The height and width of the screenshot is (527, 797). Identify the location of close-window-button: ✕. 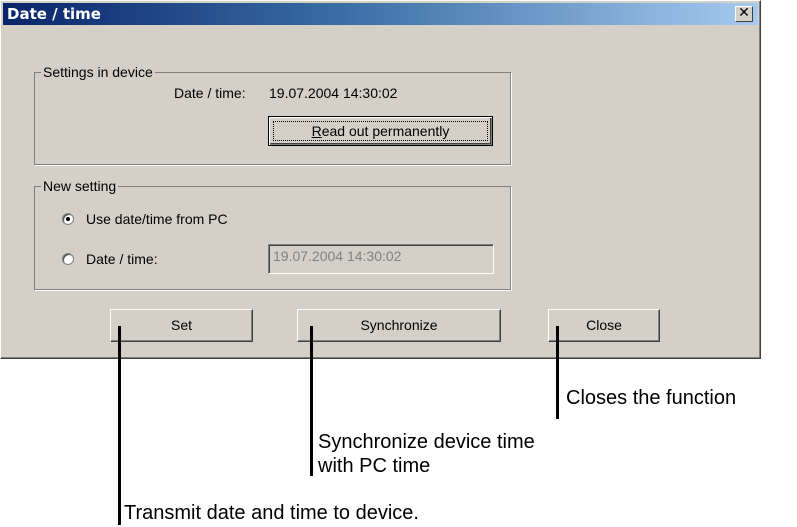
(744, 14).